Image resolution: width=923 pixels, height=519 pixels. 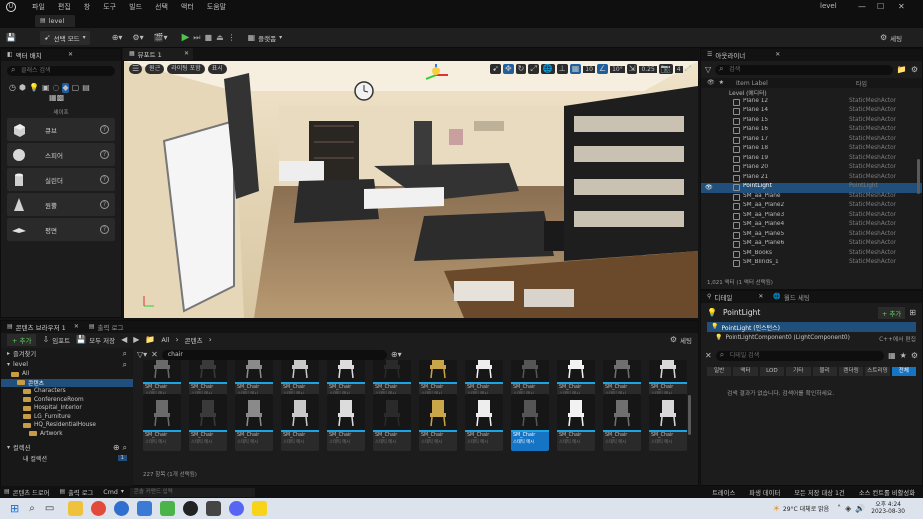 I want to click on filter-icon: ▽▾, so click(x=142, y=355).